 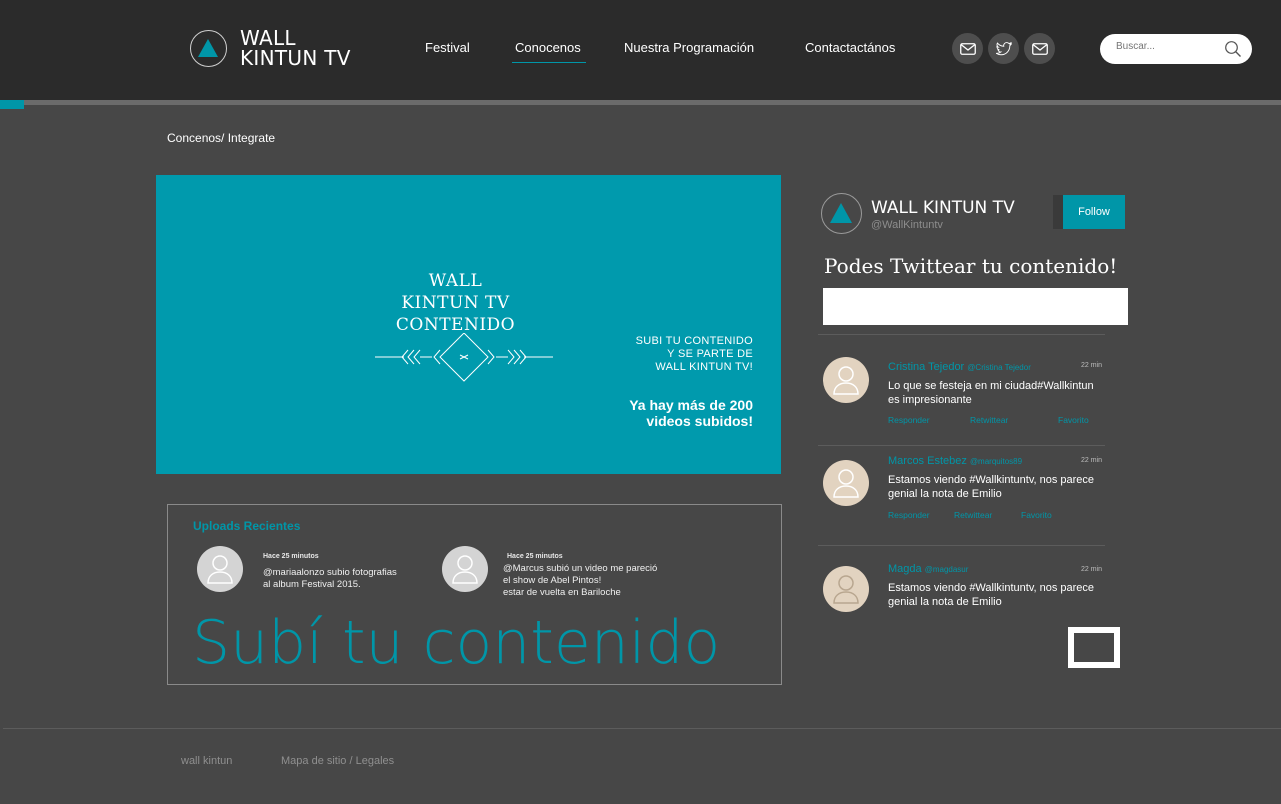 I want to click on tweet-input, so click(x=975, y=306).